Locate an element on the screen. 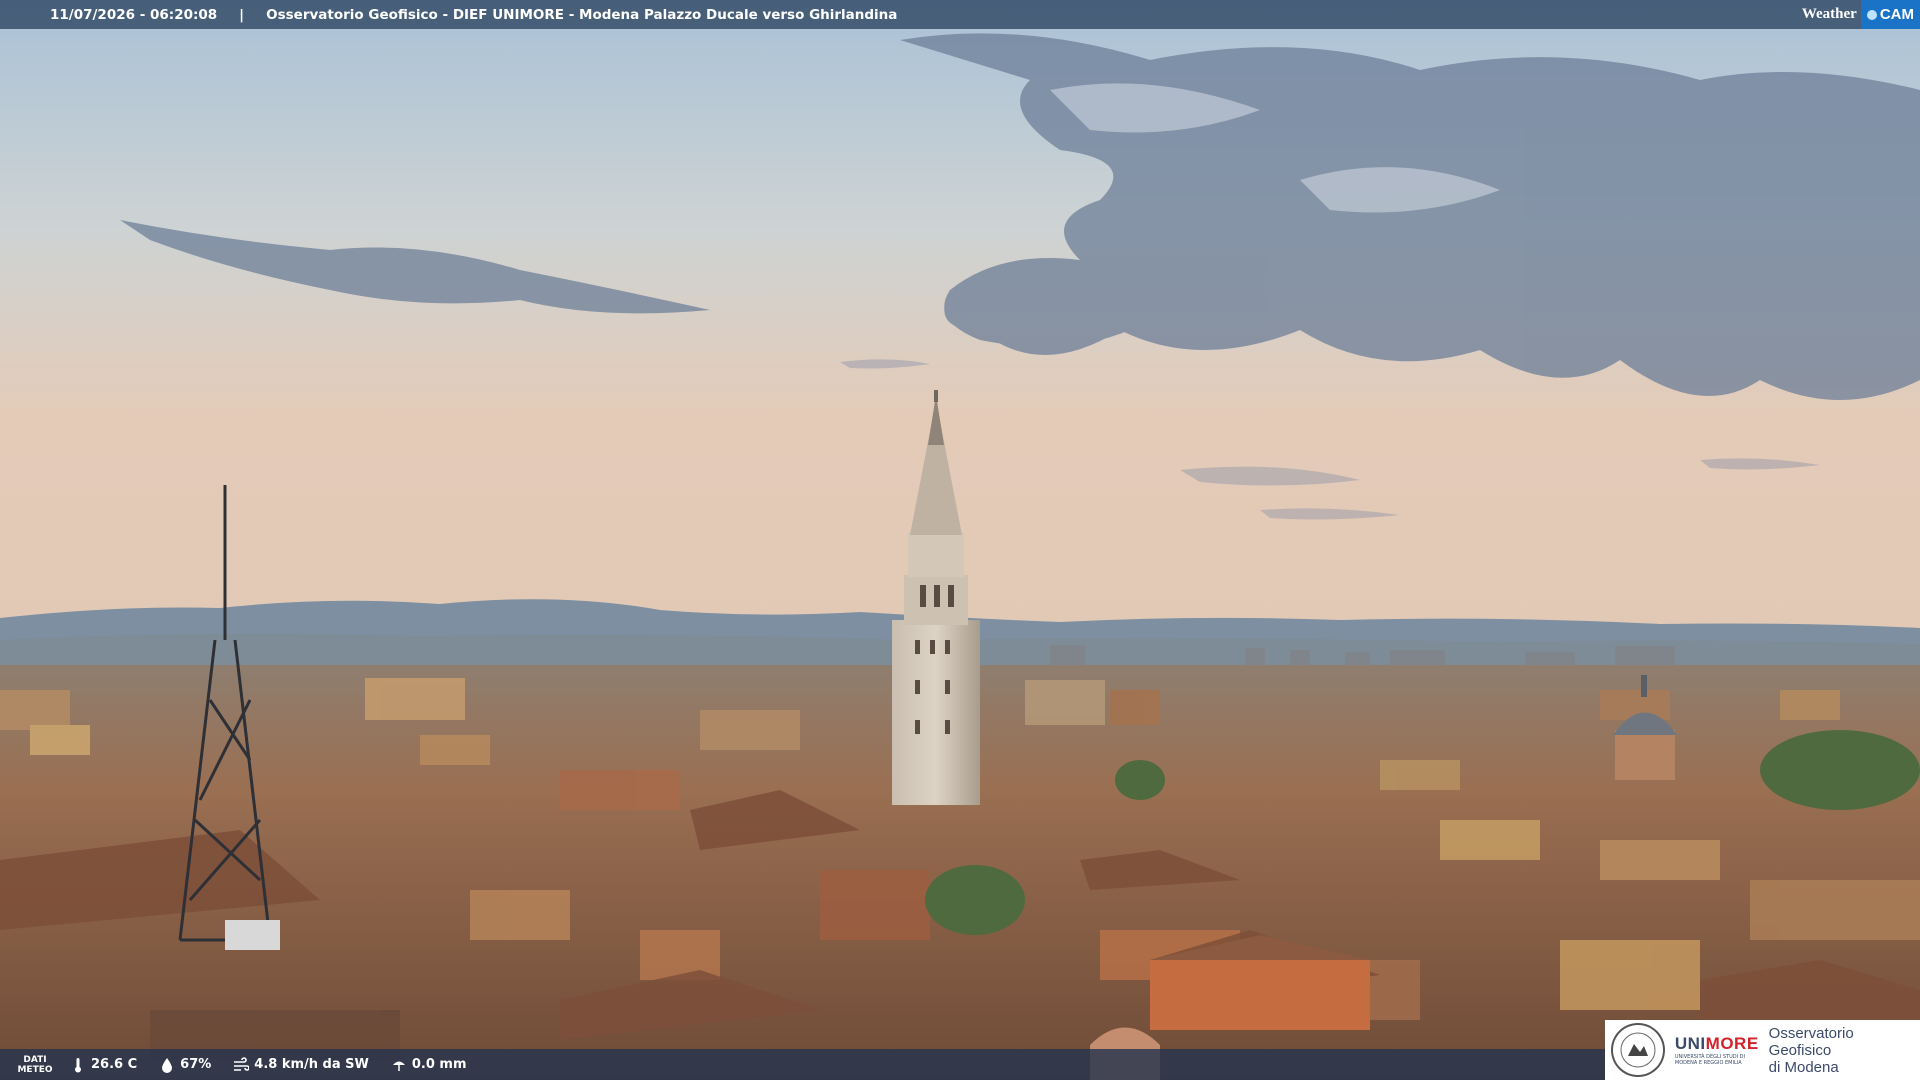 This screenshot has height=1080, width=1920. wind-item: 4.8 km/h da SW is located at coordinates (301, 1064).